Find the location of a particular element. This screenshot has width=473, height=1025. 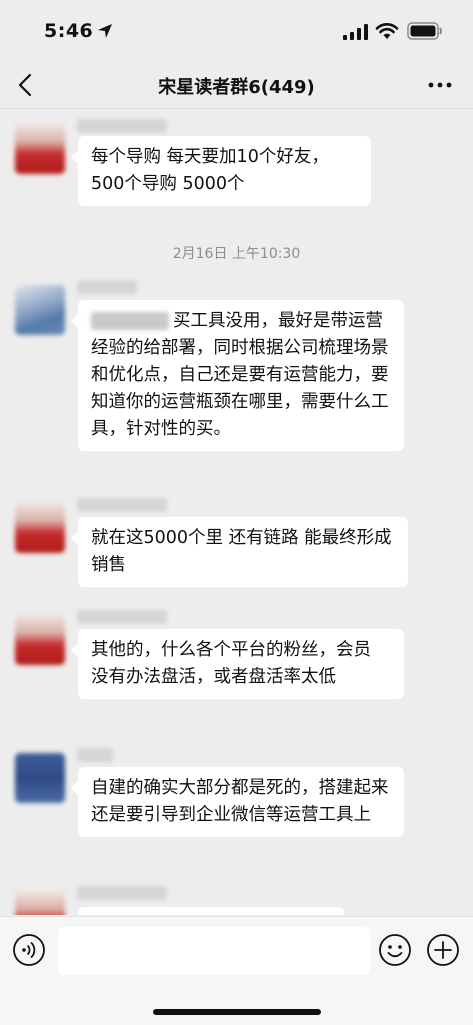

location-arrow-icon is located at coordinates (105, 31).